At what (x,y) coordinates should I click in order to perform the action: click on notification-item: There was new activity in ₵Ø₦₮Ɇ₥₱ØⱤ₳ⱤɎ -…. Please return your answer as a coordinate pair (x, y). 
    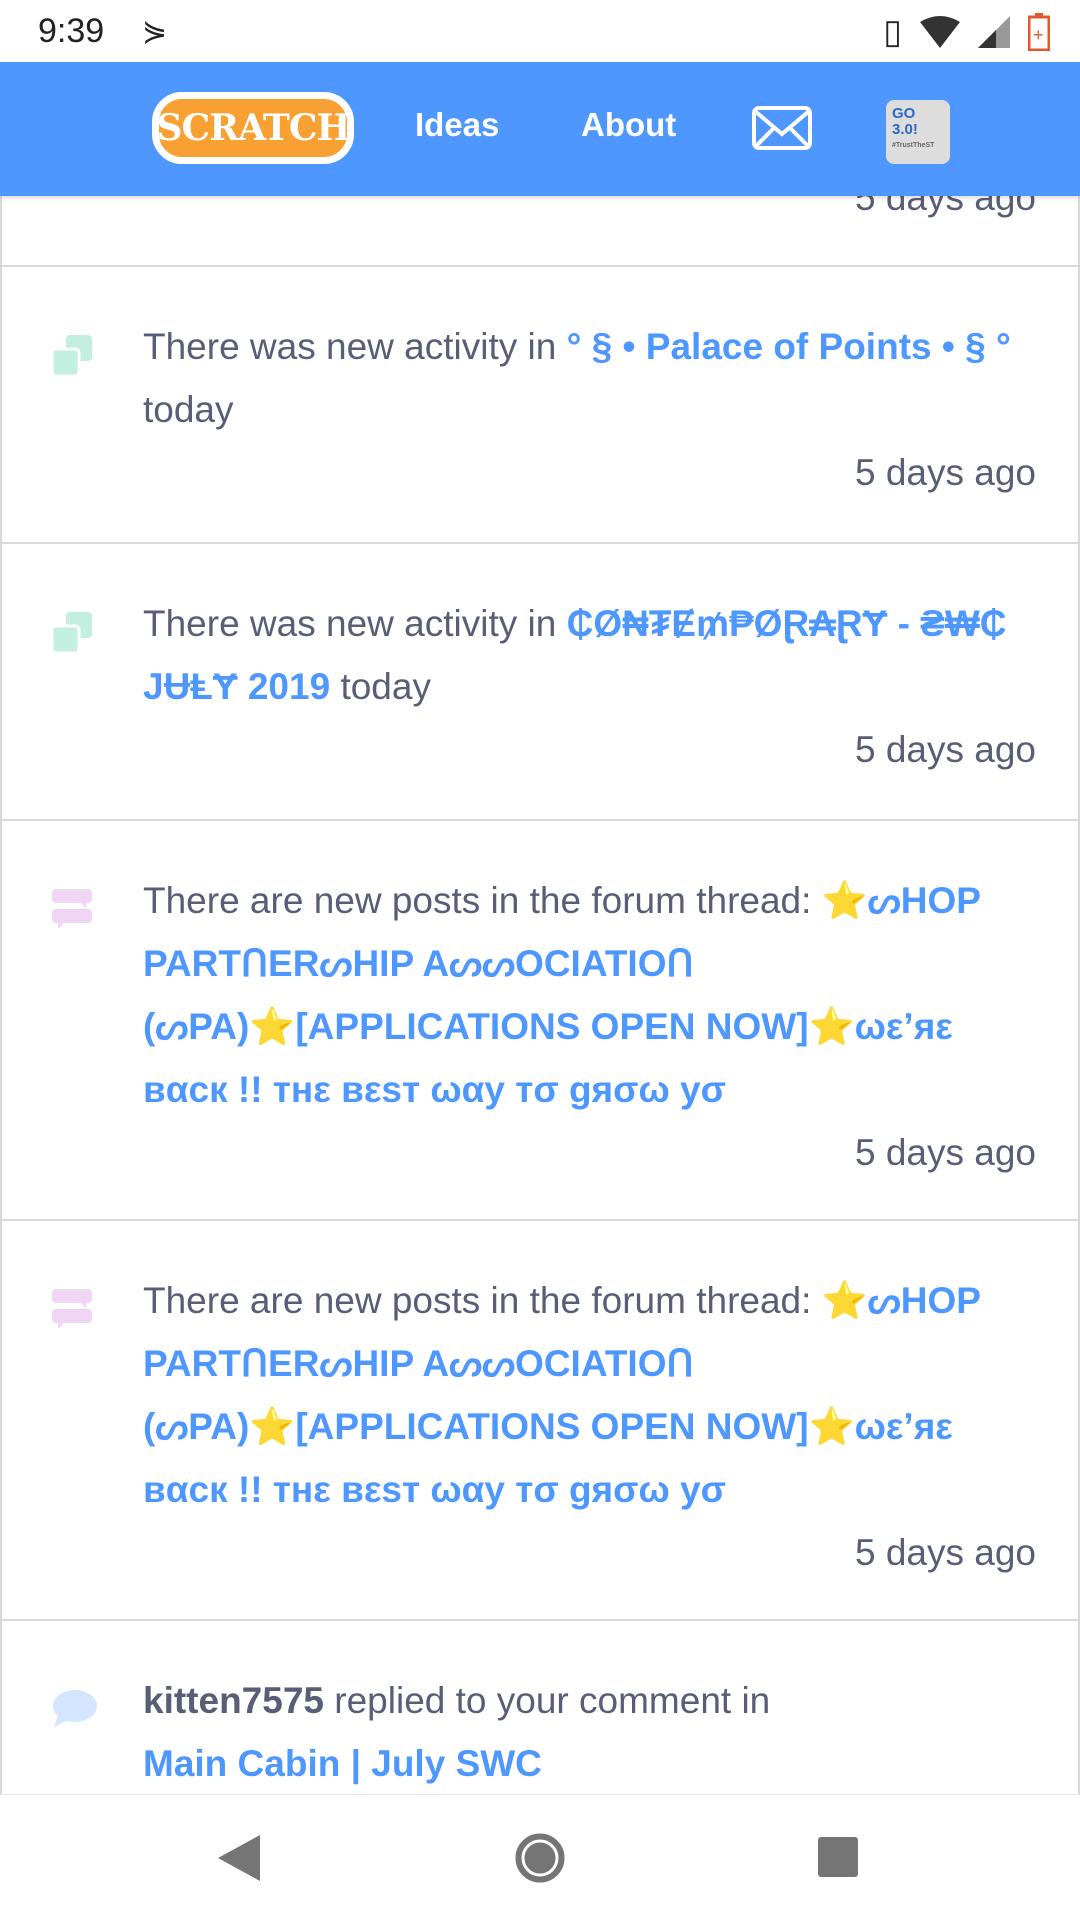
    Looking at the image, I should click on (540, 682).